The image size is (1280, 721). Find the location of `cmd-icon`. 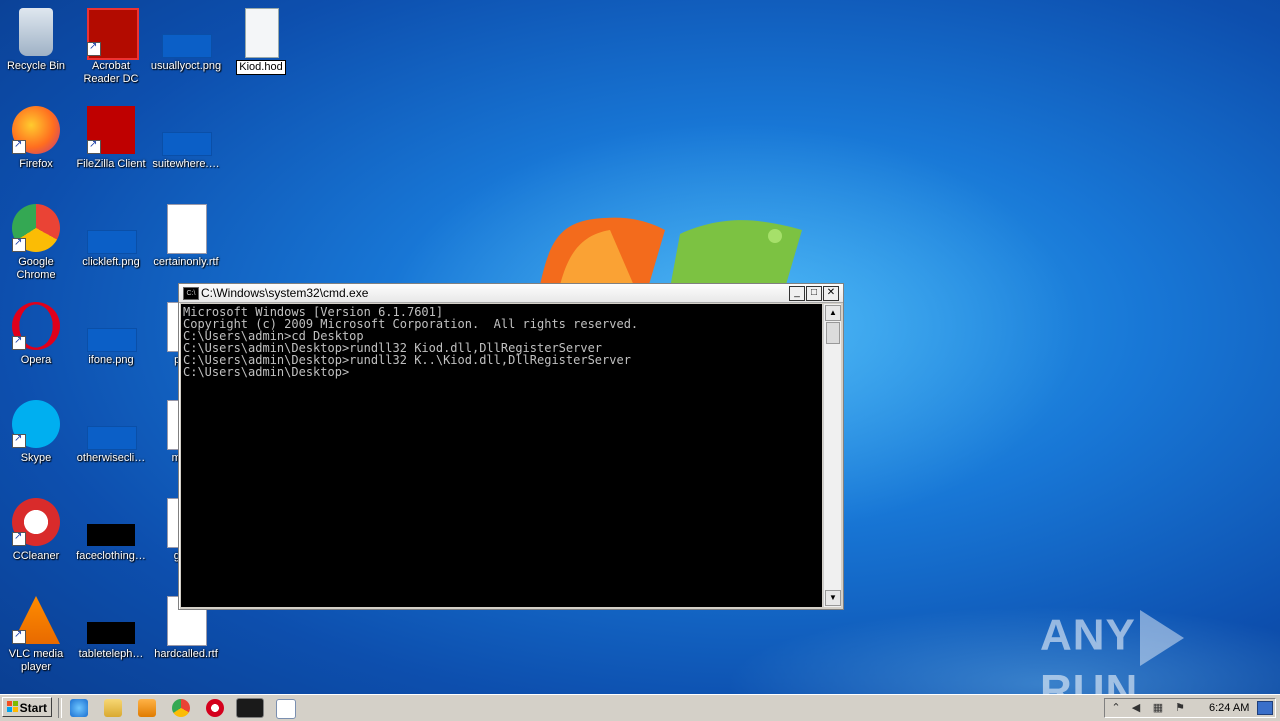

cmd-icon is located at coordinates (250, 708).